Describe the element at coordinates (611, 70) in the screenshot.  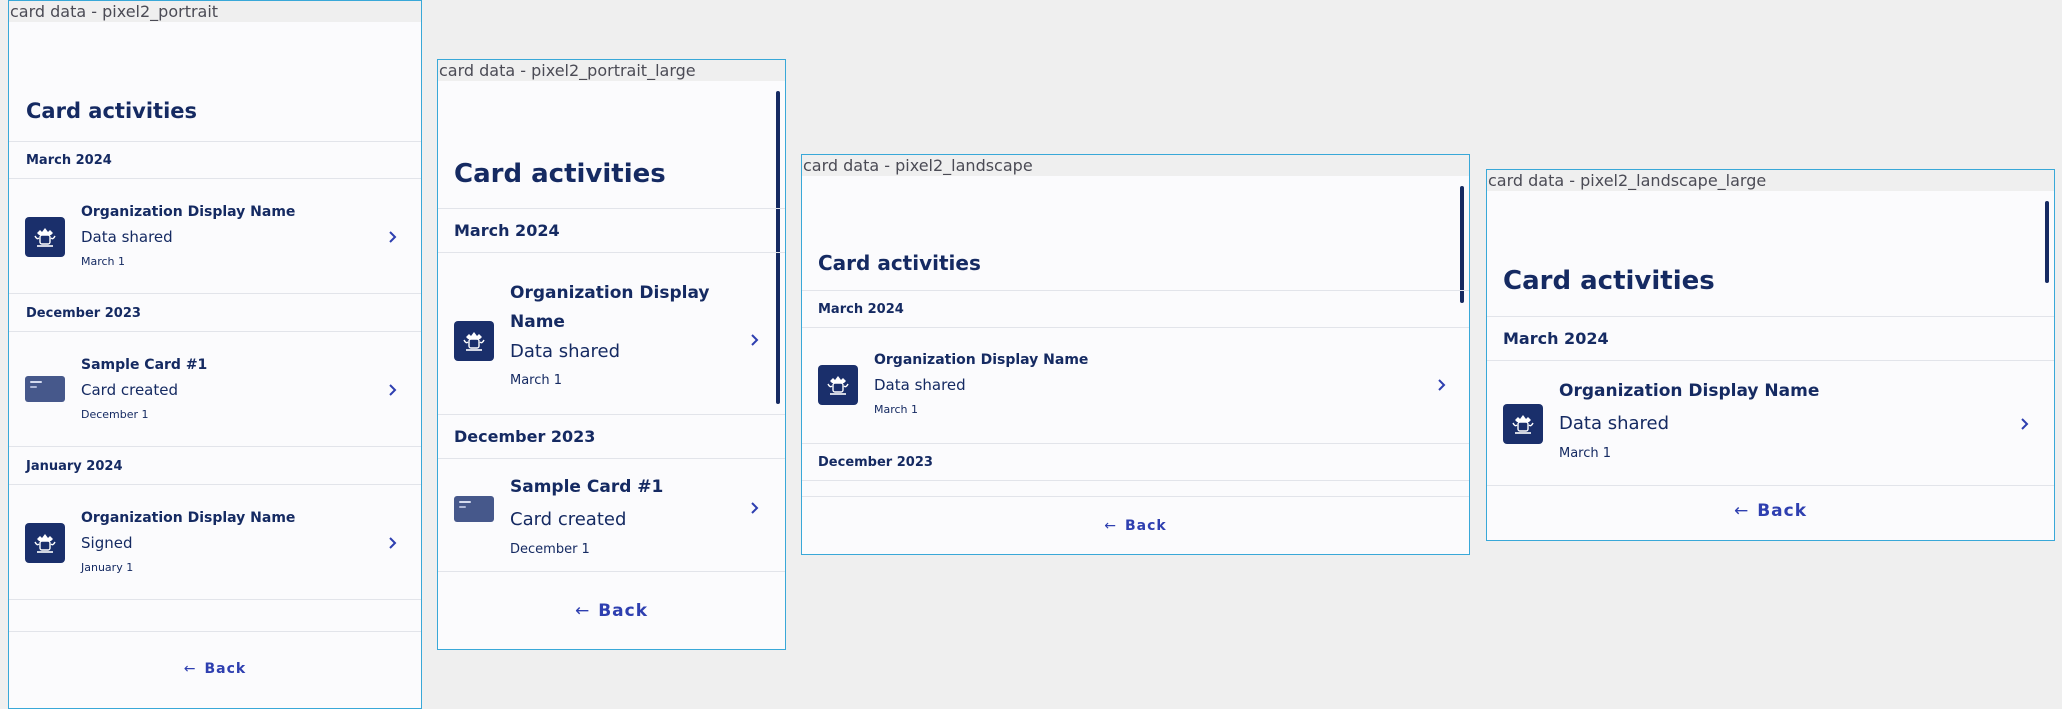
I see `frame-label: card data - pixel2_portrait_large` at that location.